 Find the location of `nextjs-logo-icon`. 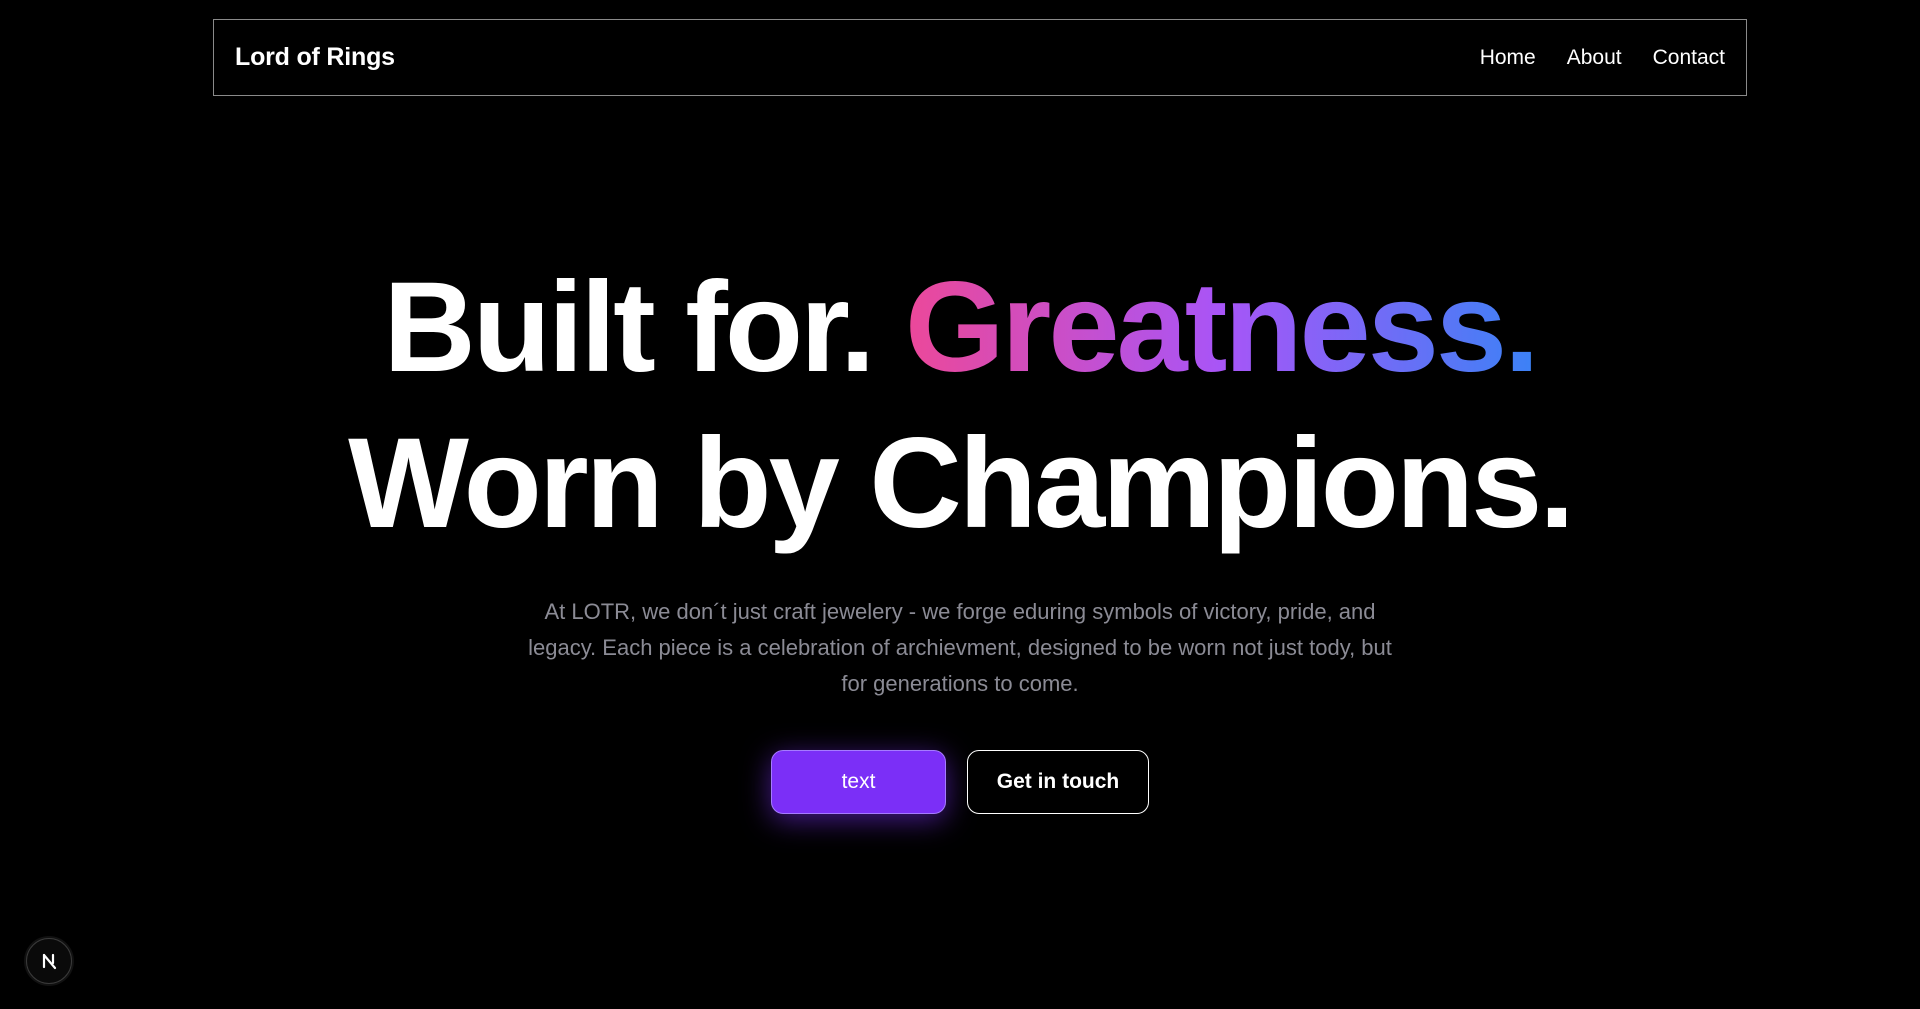

nextjs-logo-icon is located at coordinates (49, 961).